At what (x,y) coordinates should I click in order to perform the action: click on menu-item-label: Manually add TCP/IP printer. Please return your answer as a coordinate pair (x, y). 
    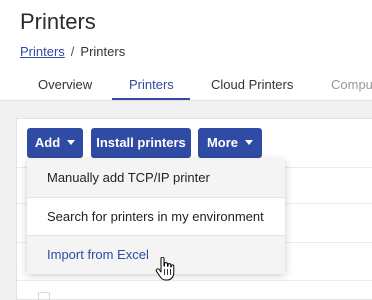
    Looking at the image, I should click on (128, 177).